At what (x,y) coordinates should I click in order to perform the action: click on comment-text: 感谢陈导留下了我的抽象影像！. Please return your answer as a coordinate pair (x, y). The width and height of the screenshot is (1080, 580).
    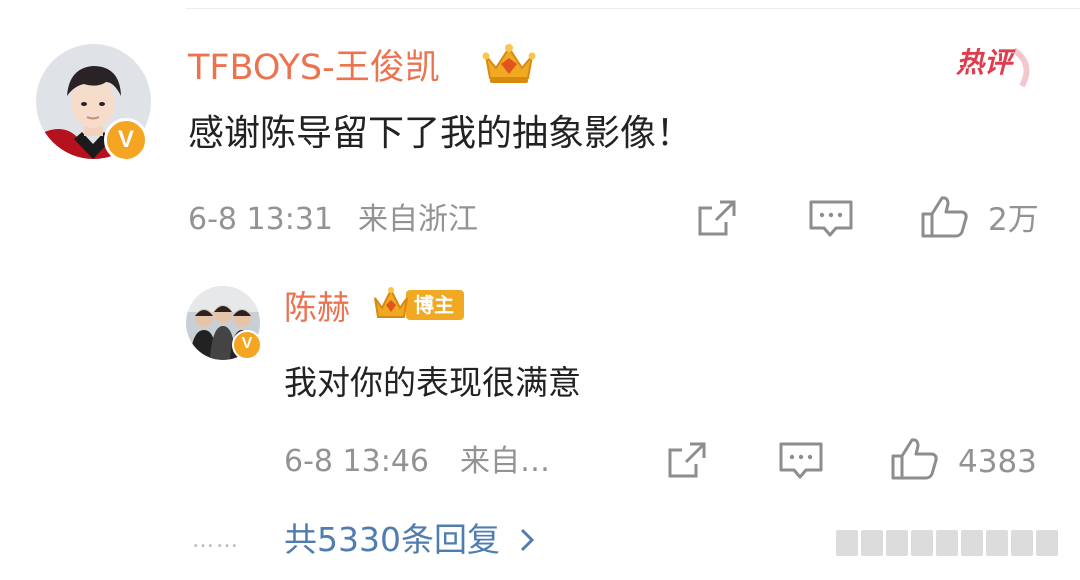
    Looking at the image, I should click on (440, 133).